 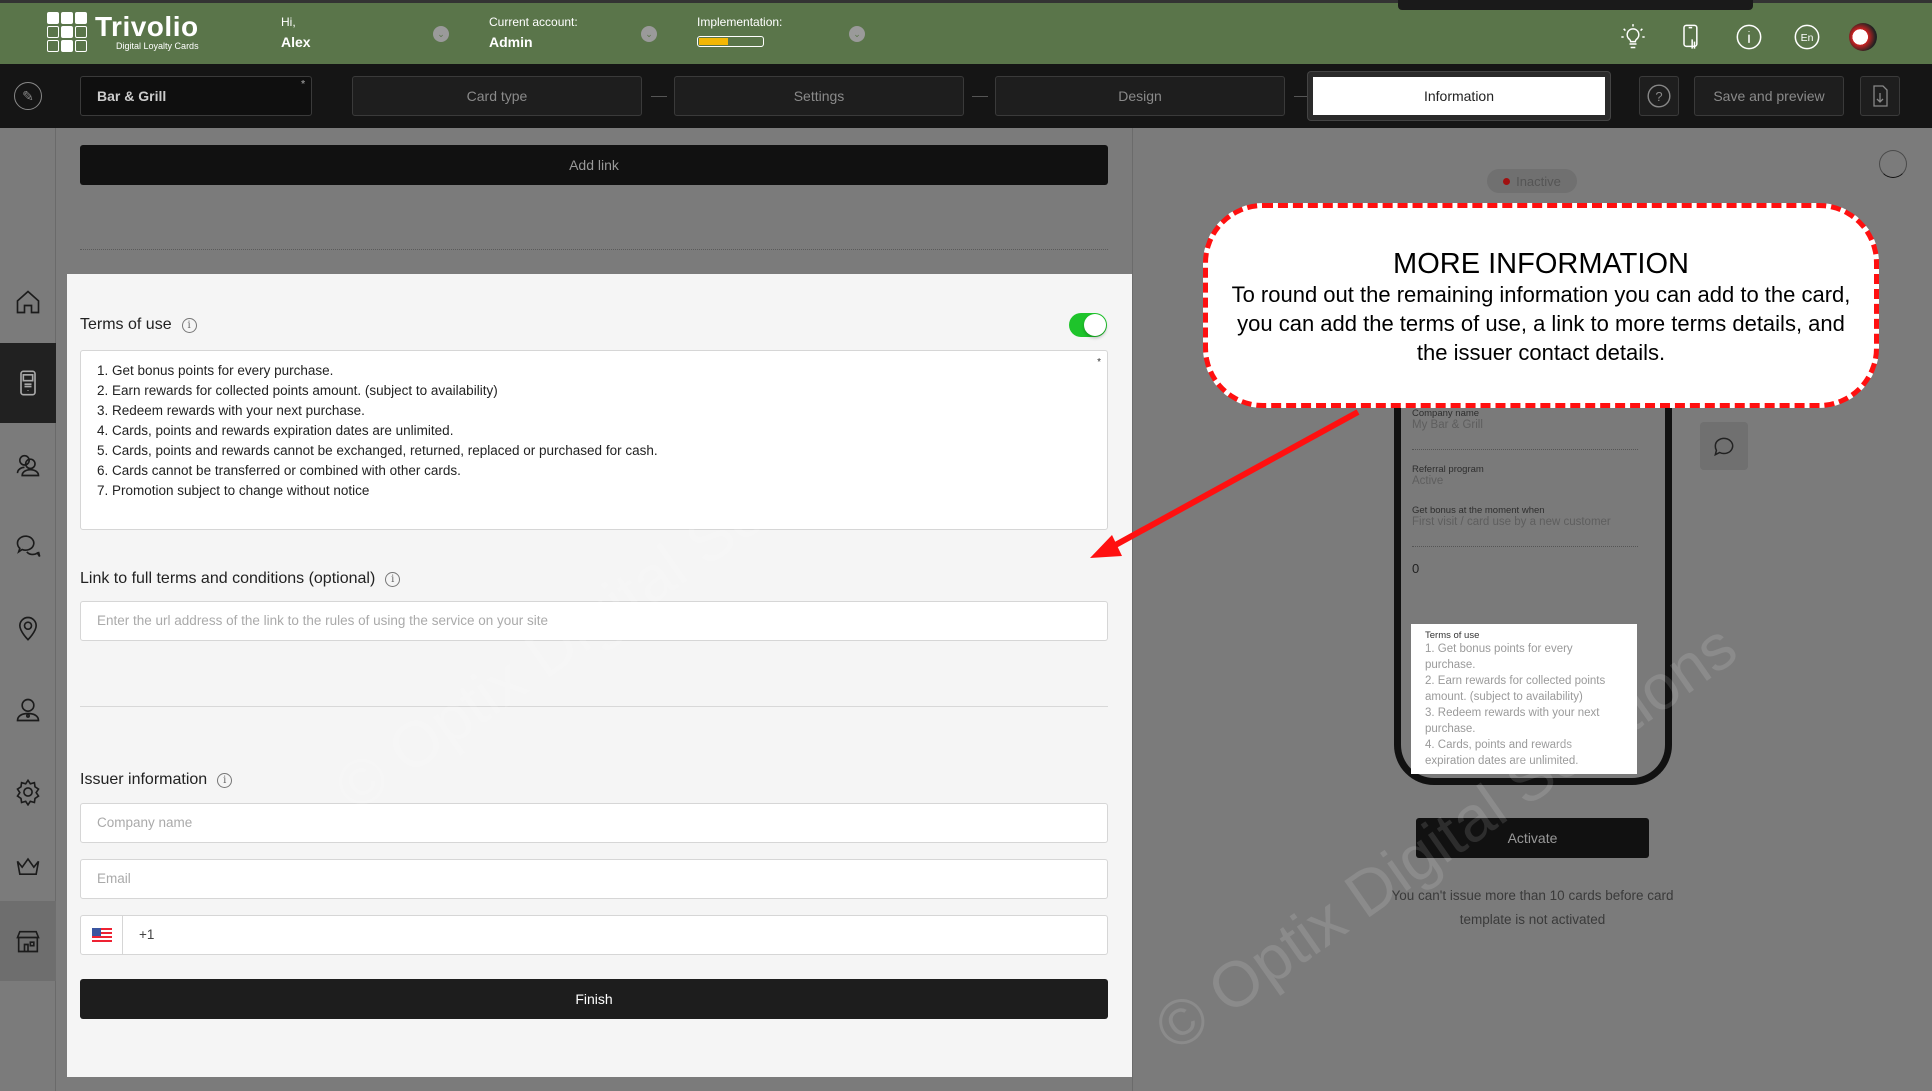 I want to click on logo-title: Trivolio, so click(x=147, y=26).